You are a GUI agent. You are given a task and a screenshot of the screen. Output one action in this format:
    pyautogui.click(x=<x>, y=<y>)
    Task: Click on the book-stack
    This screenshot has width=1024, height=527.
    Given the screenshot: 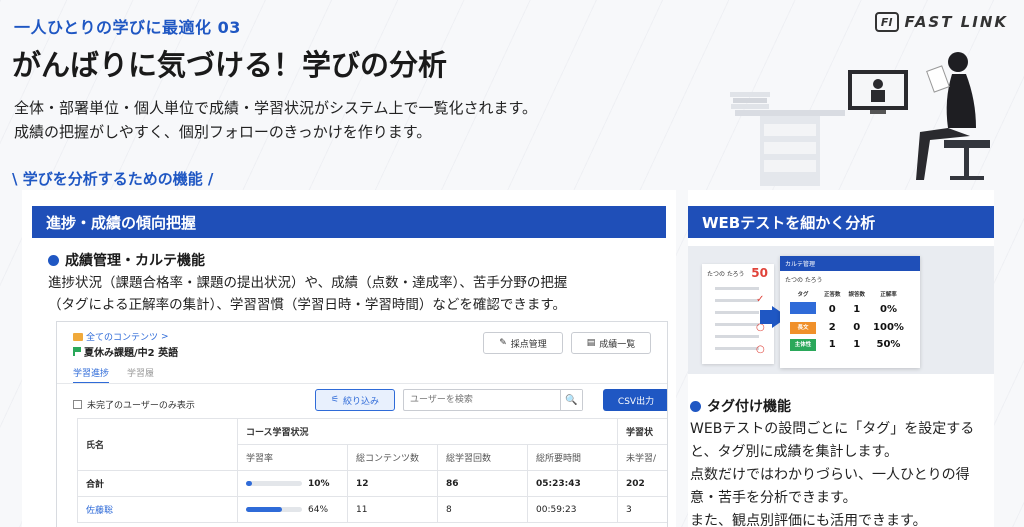 What is the action you would take?
    pyautogui.click(x=750, y=94)
    